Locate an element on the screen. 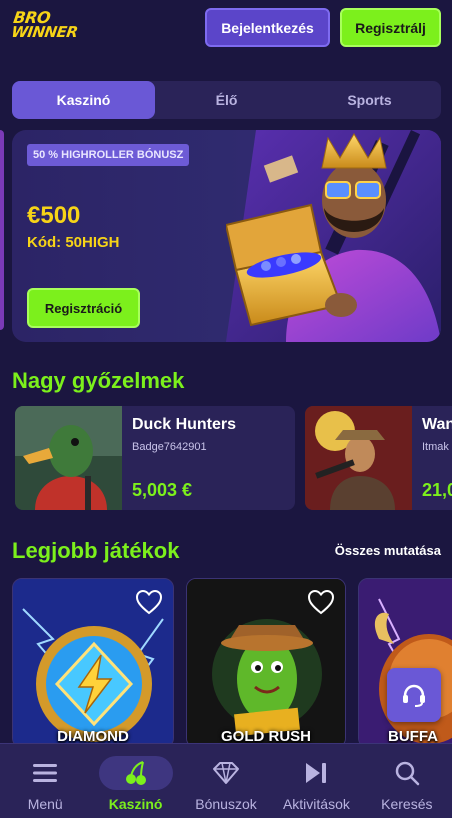 Image resolution: width=452 pixels, height=818 pixels. nav-casino-label: Kaszinó is located at coordinates (135, 804).